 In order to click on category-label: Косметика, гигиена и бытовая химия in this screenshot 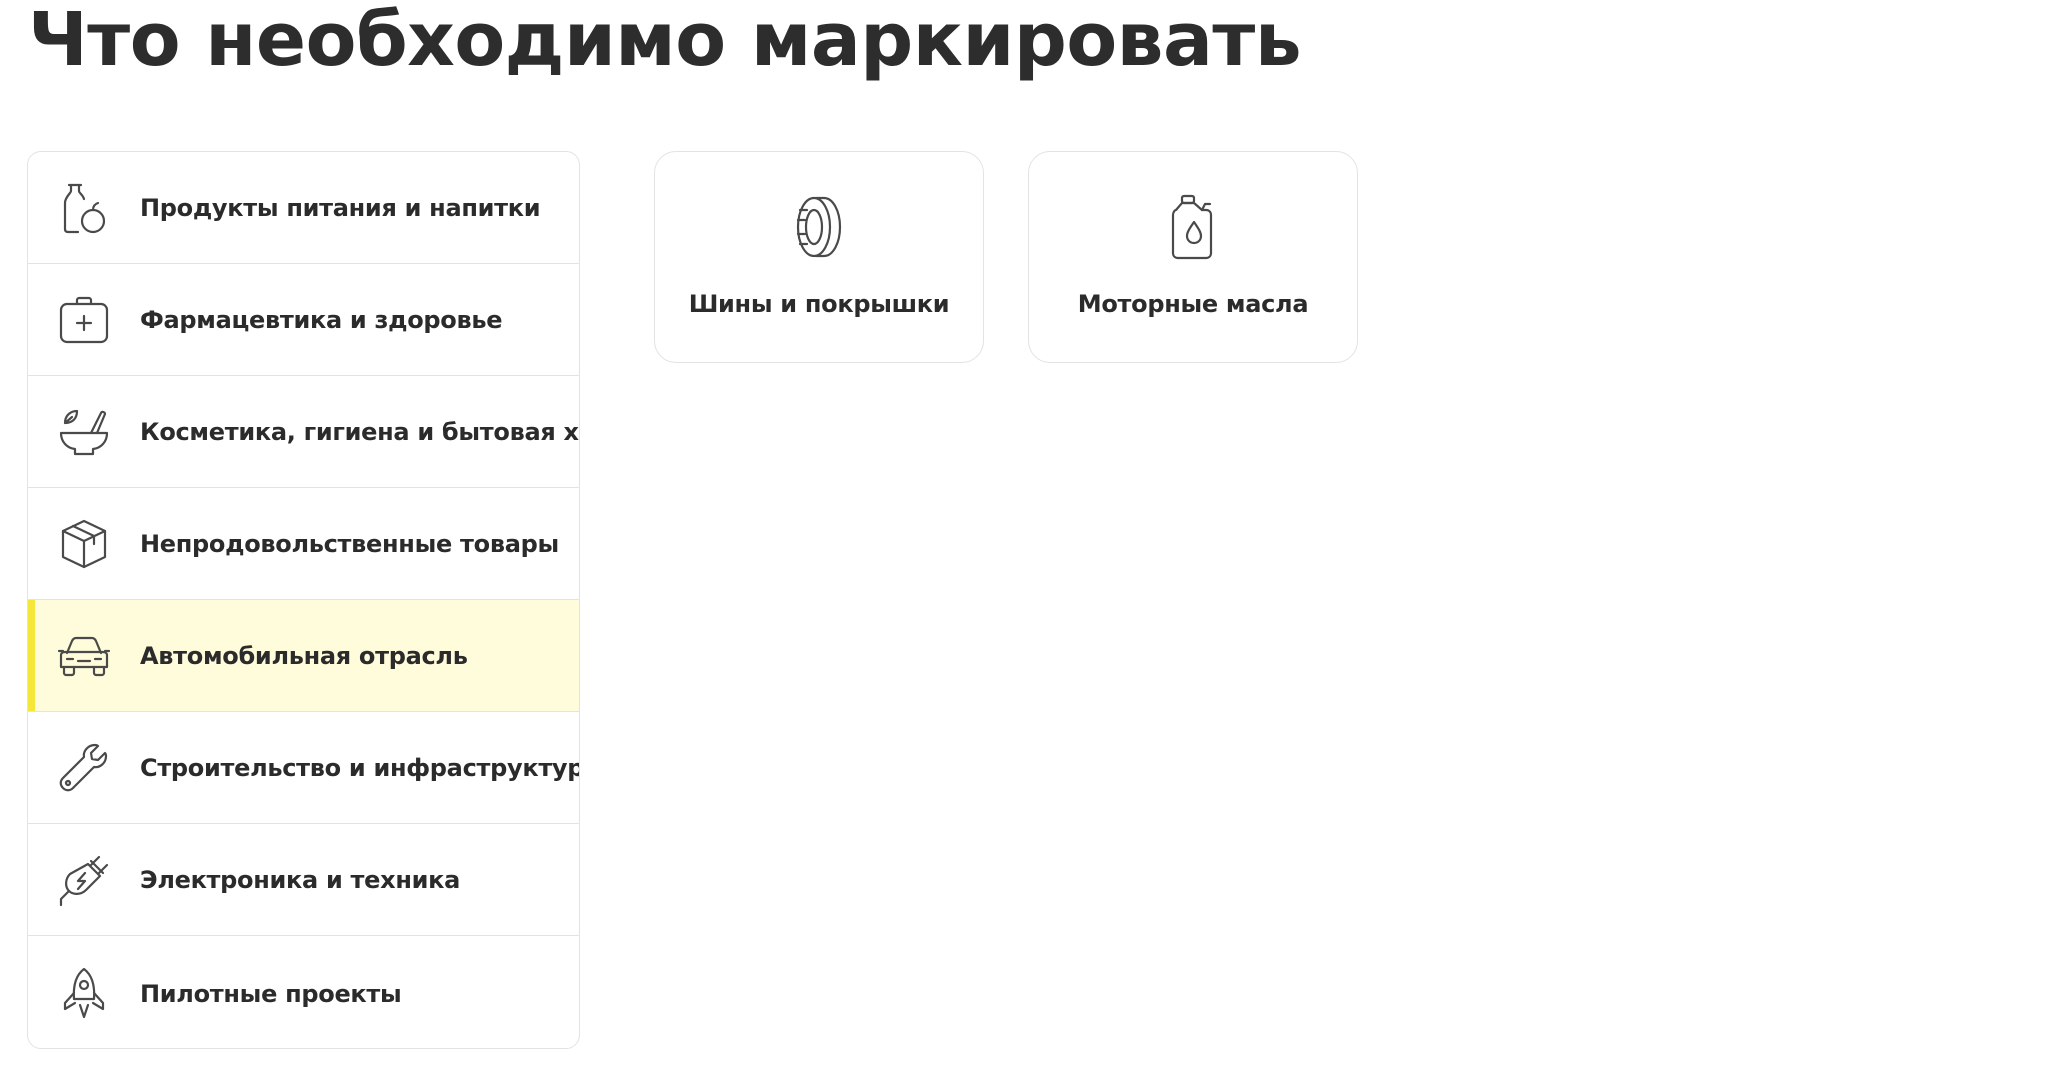, I will do `click(359, 431)`.